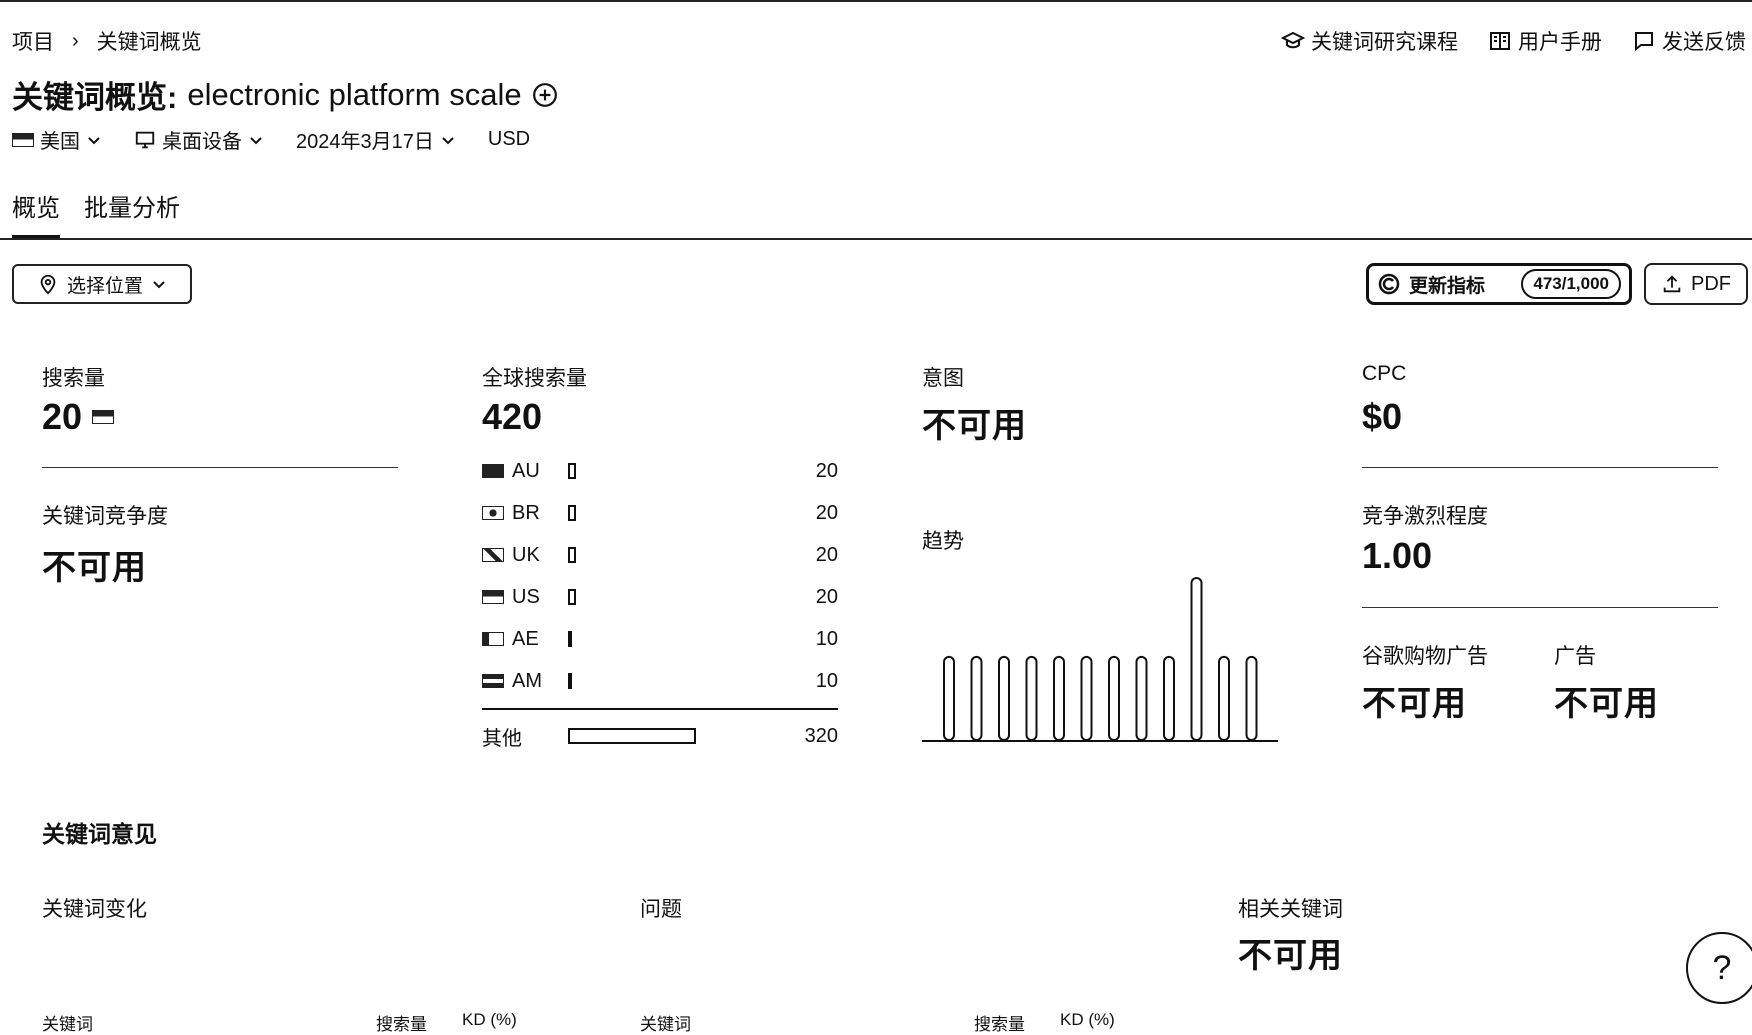 This screenshot has width=1752, height=1035. I want to click on pdf-export-button: PDF, so click(1696, 284).